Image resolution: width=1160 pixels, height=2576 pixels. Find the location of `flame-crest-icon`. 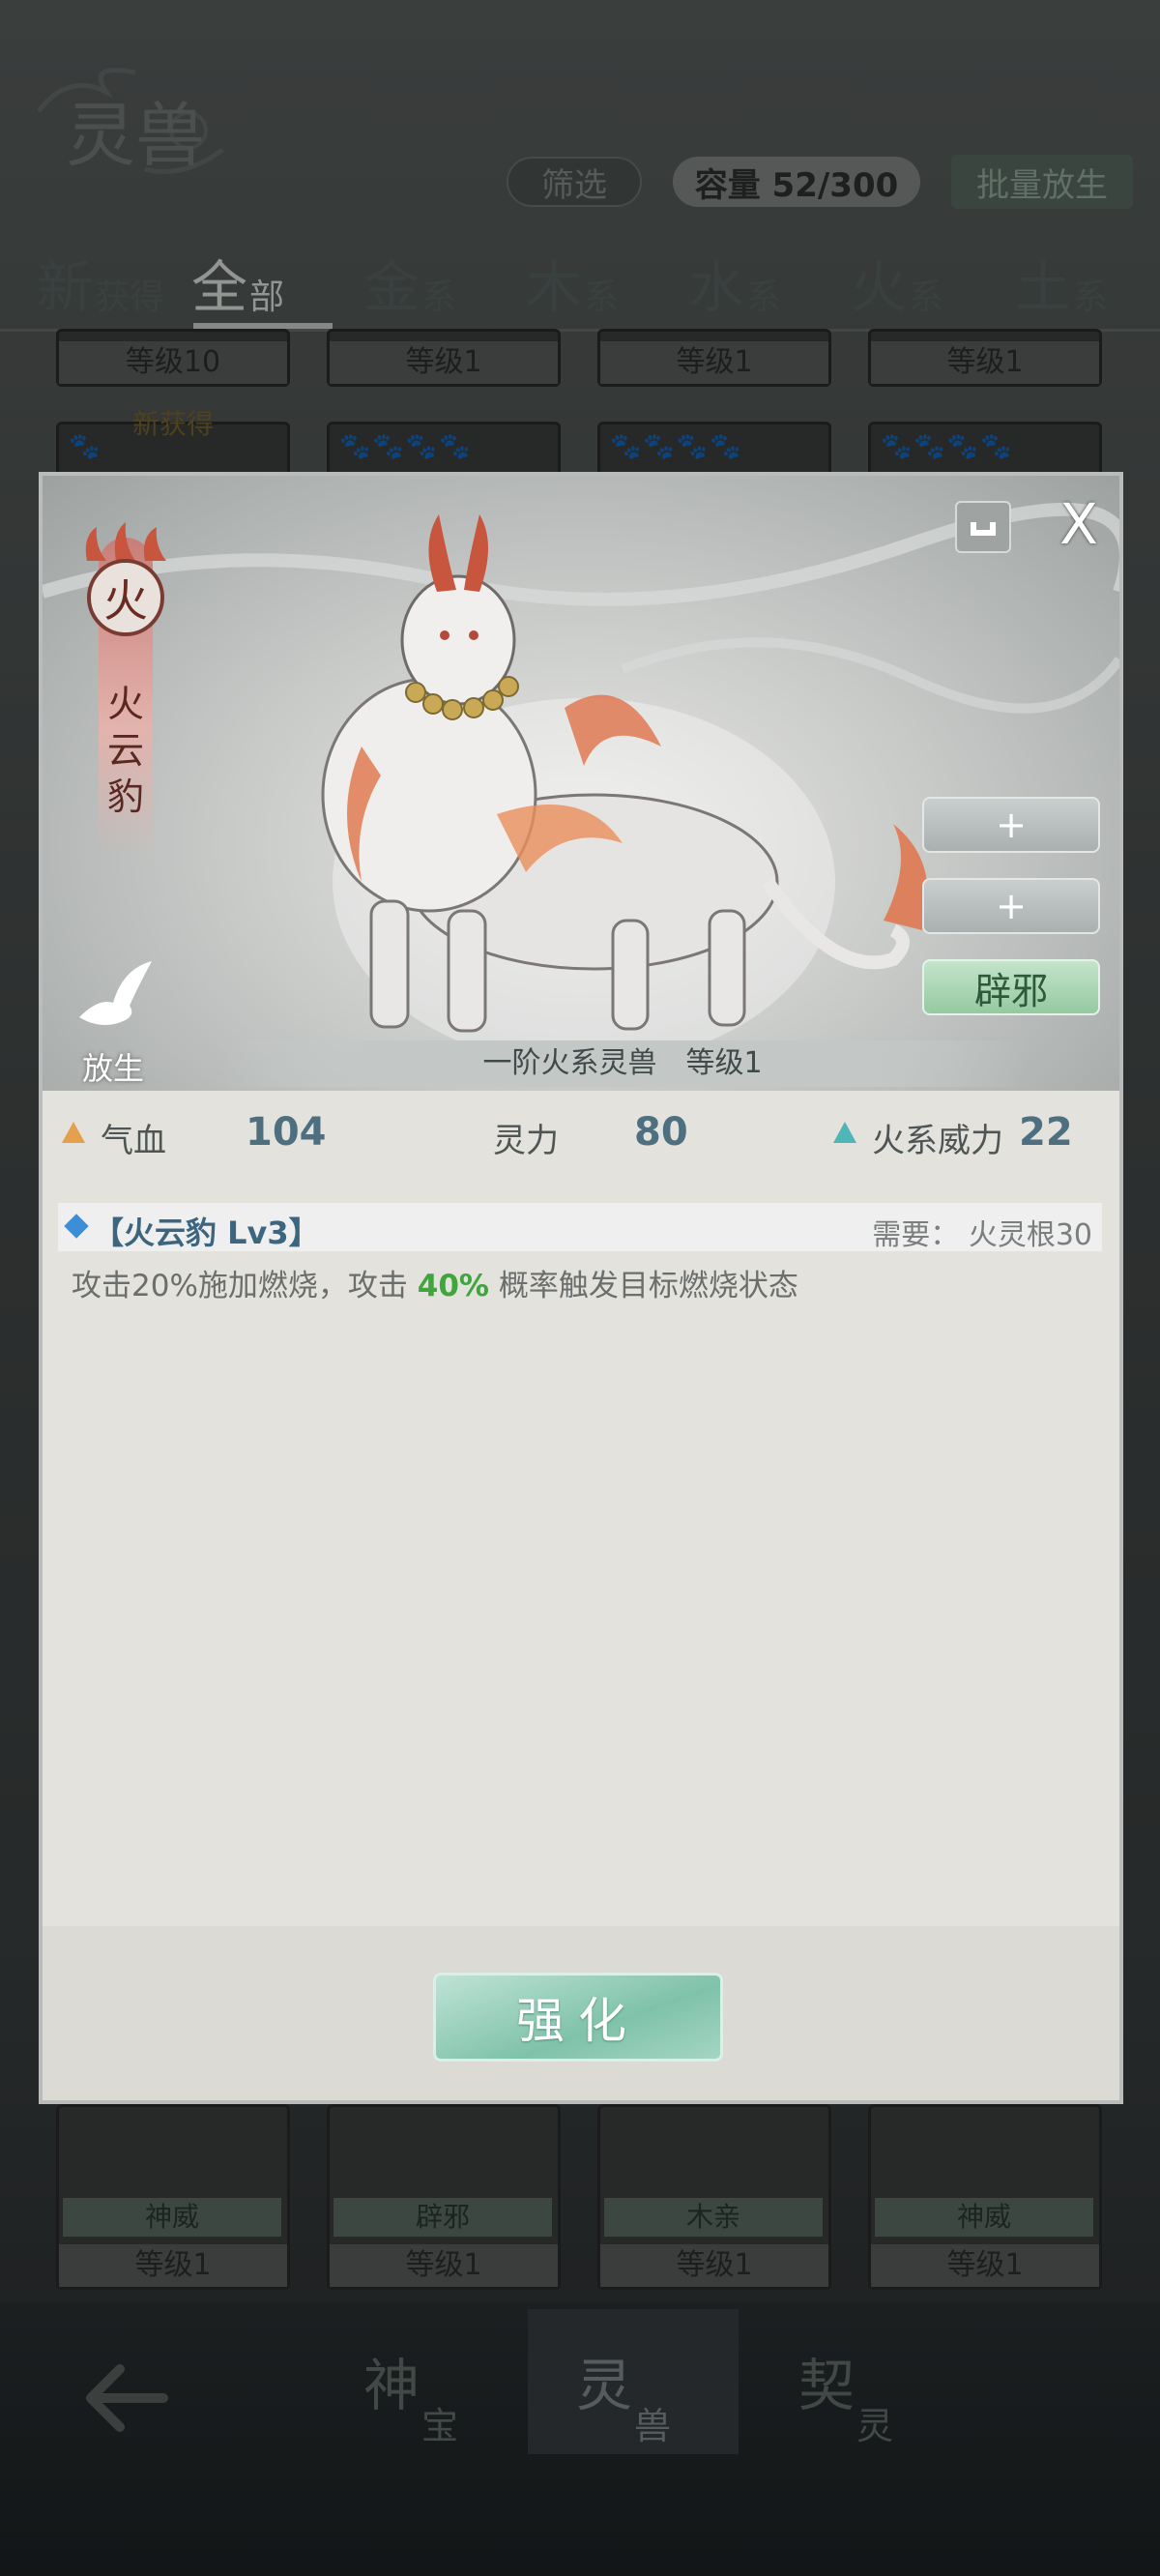

flame-crest-icon is located at coordinates (126, 541).